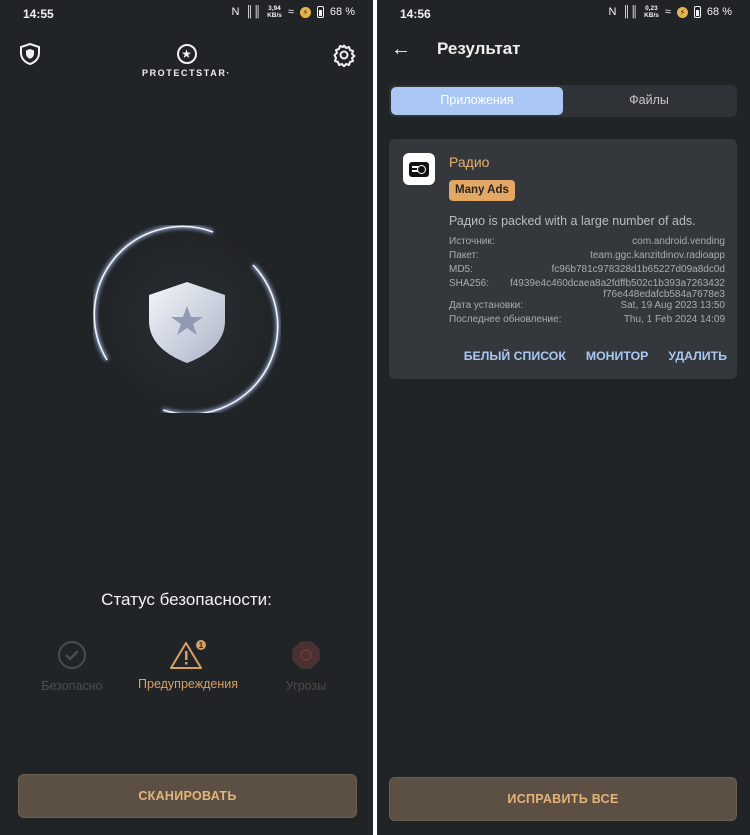  I want to click on detail-value: fc96b781c978328d1b65227d09a8dc0d, so click(638, 269).